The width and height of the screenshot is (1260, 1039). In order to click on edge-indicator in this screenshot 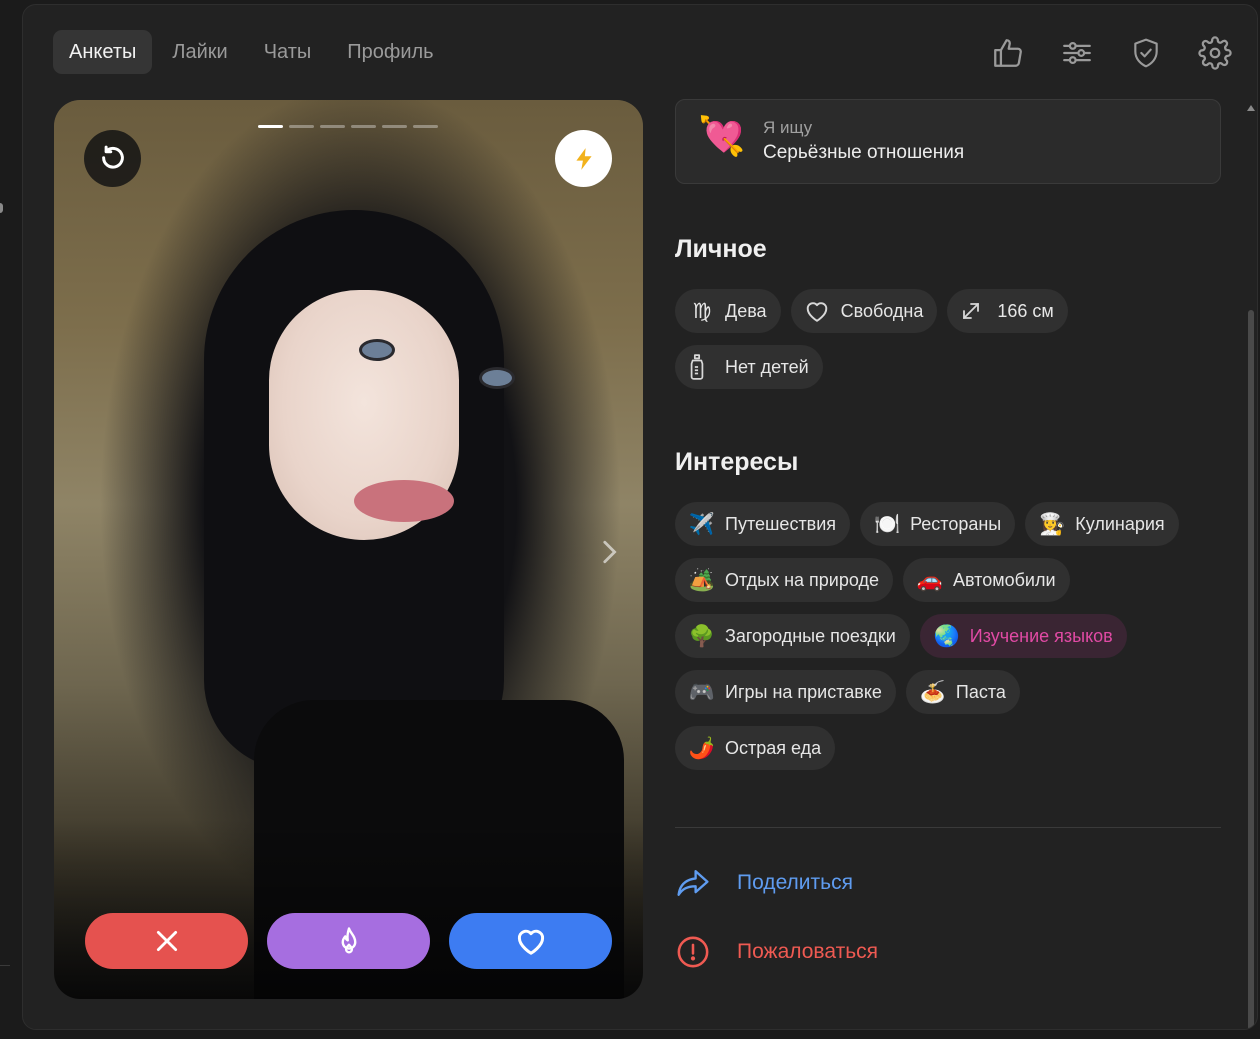, I will do `click(1, 208)`.